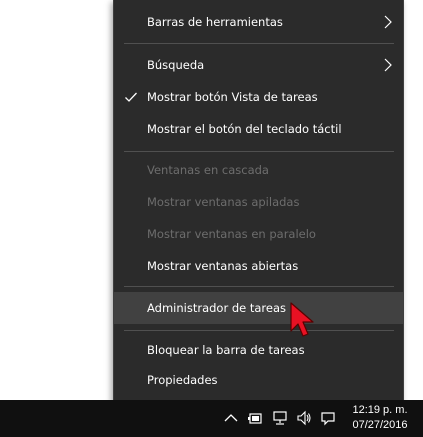 This screenshot has width=423, height=437. What do you see at coordinates (211, 418) in the screenshot?
I see `taskbar: 12:19 p. m. 07/27/2016` at bounding box center [211, 418].